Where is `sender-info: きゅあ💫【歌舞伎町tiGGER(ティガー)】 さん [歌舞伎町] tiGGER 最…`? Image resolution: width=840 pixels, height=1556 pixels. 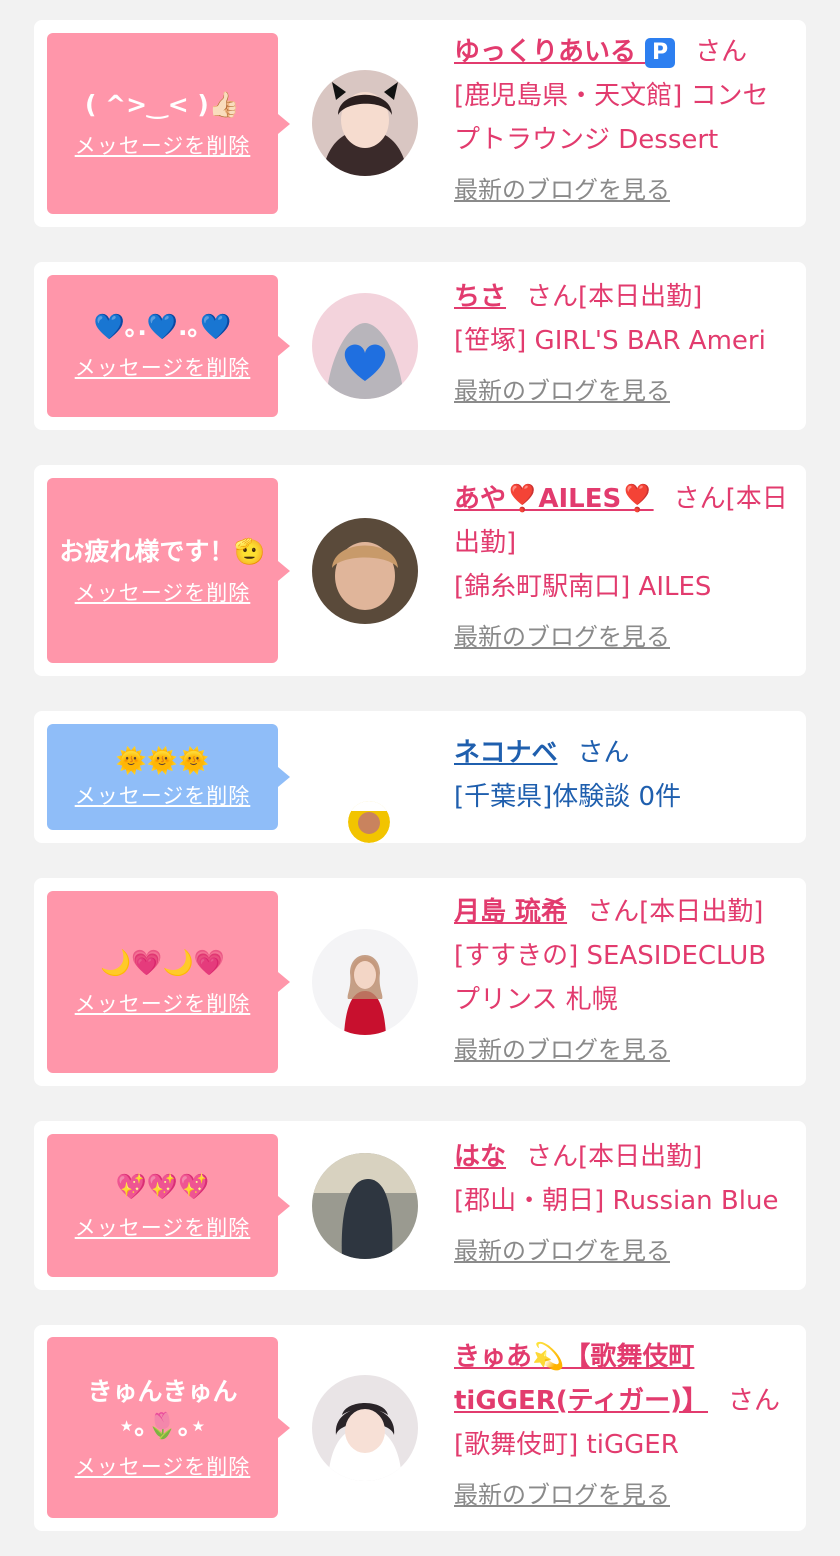 sender-info: きゅあ💫【歌舞伎町tiGGER(ティガー)】 さん [歌舞伎町] tiGGER 最… is located at coordinates (624, 1426).